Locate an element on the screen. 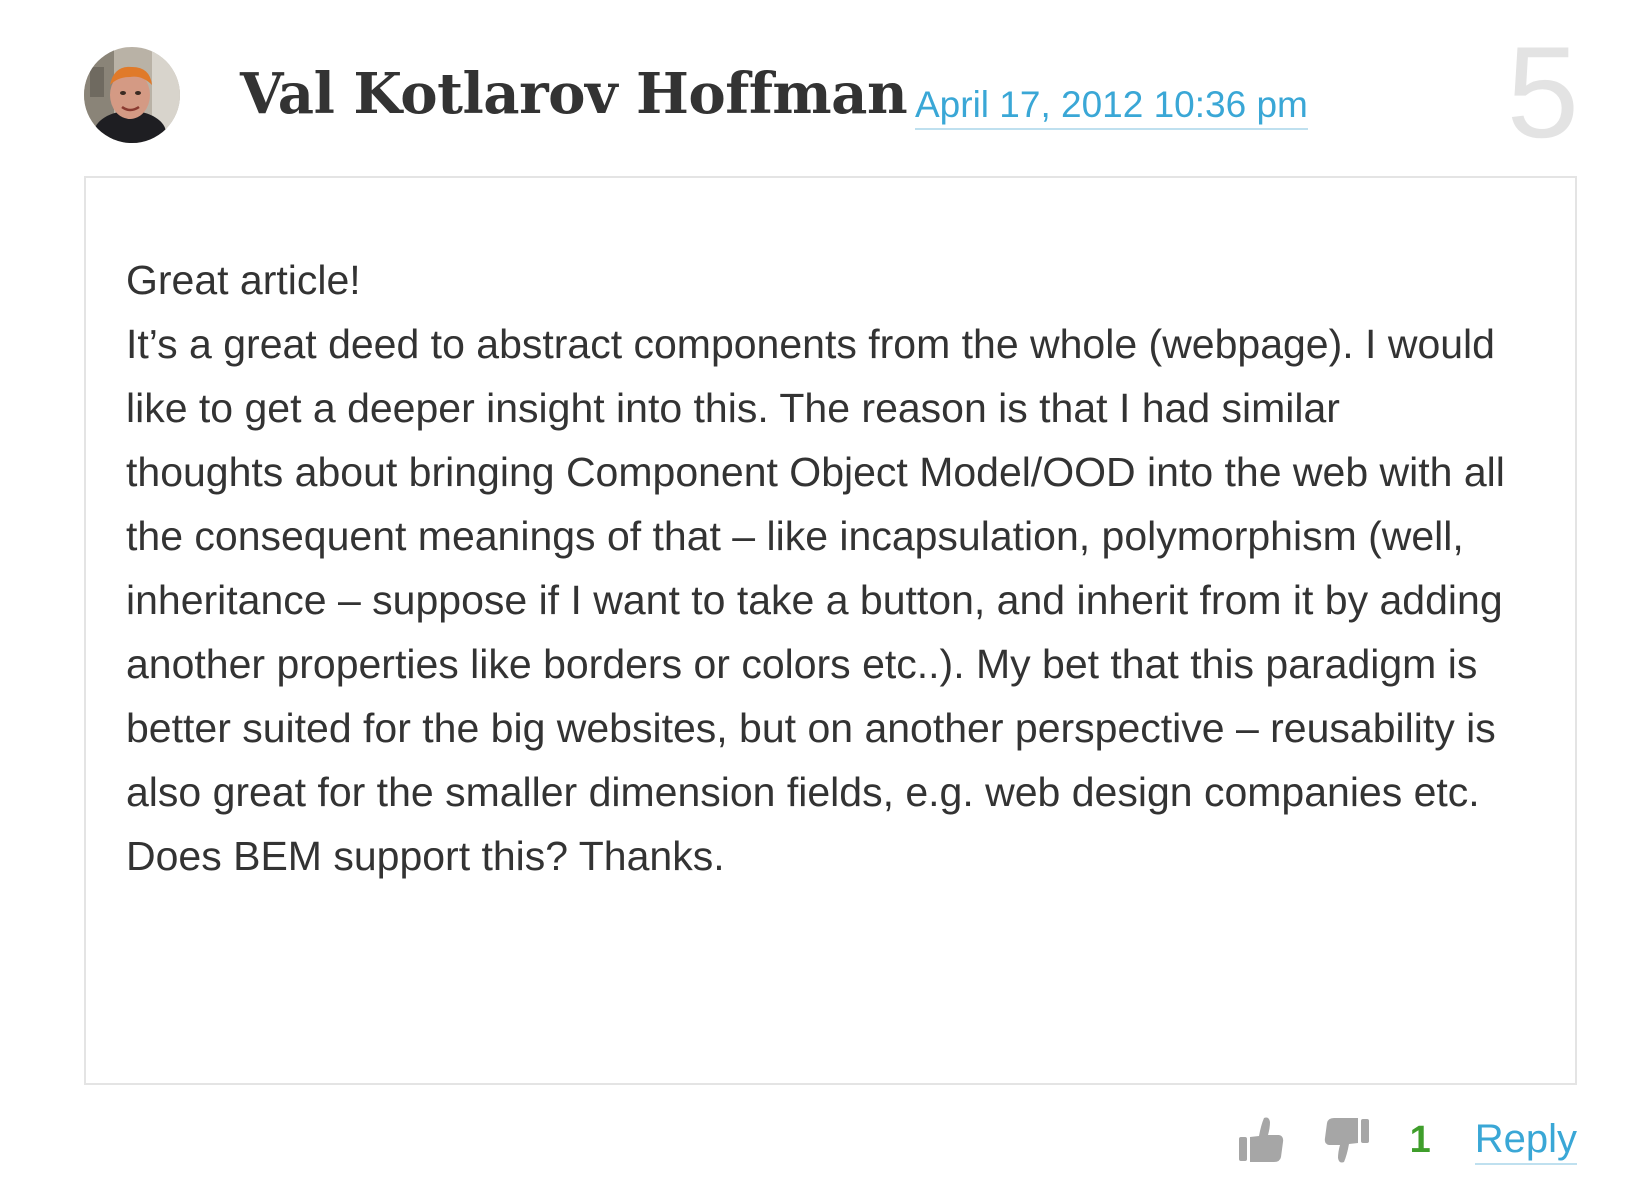 This screenshot has width=1649, height=1202. reply-link: Reply is located at coordinates (1525, 1140).